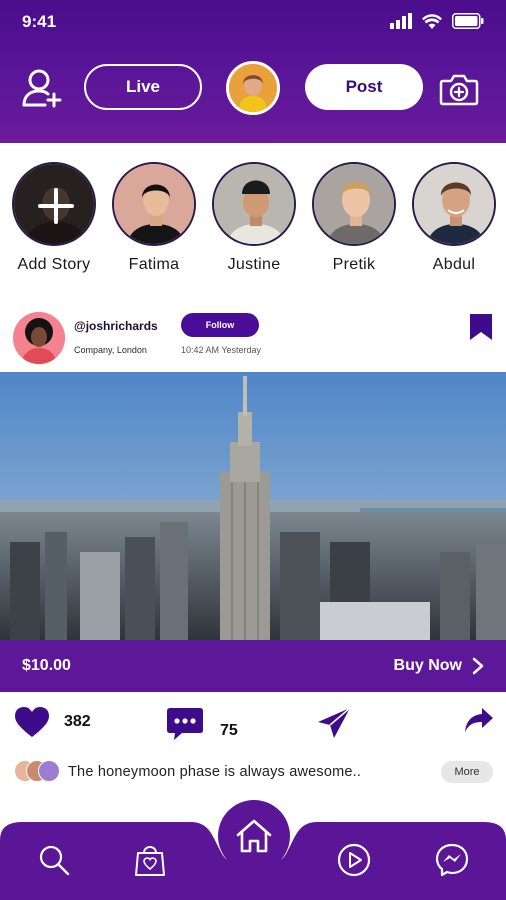 Image resolution: width=506 pixels, height=900 pixels. What do you see at coordinates (254, 264) in the screenshot?
I see `story-name: Justine` at bounding box center [254, 264].